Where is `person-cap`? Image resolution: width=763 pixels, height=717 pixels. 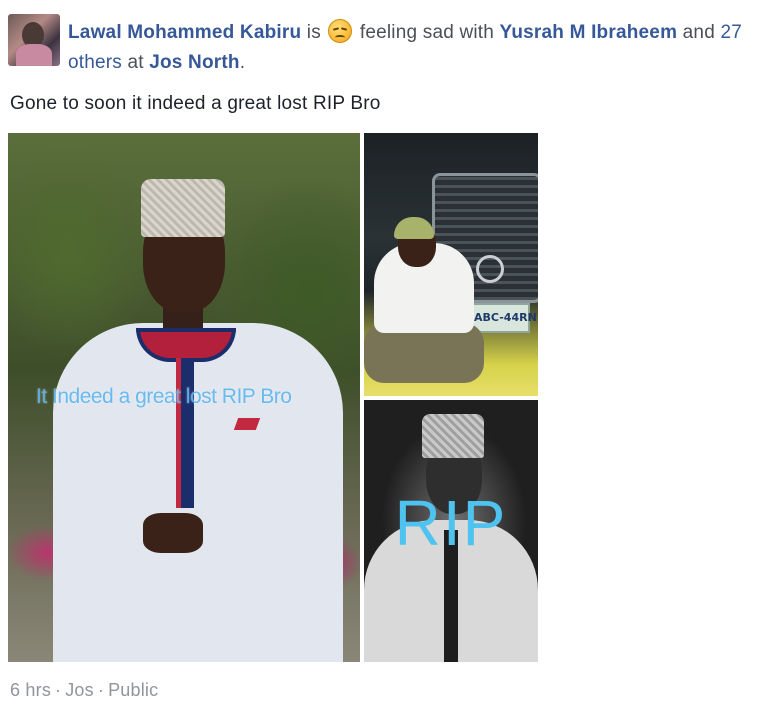
person-cap is located at coordinates (414, 228).